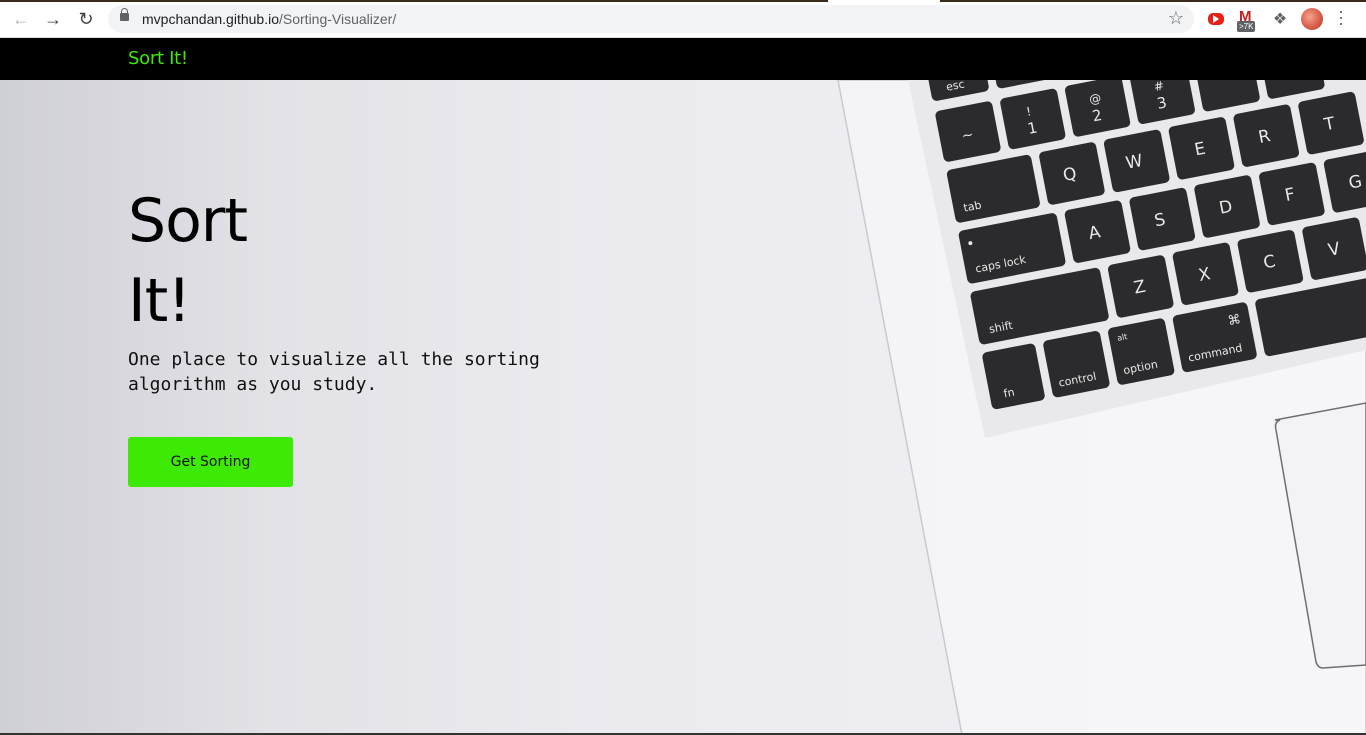 This screenshot has height=735, width=1366. Describe the element at coordinates (159, 301) in the screenshot. I see `hero-title-line2: It!` at that location.